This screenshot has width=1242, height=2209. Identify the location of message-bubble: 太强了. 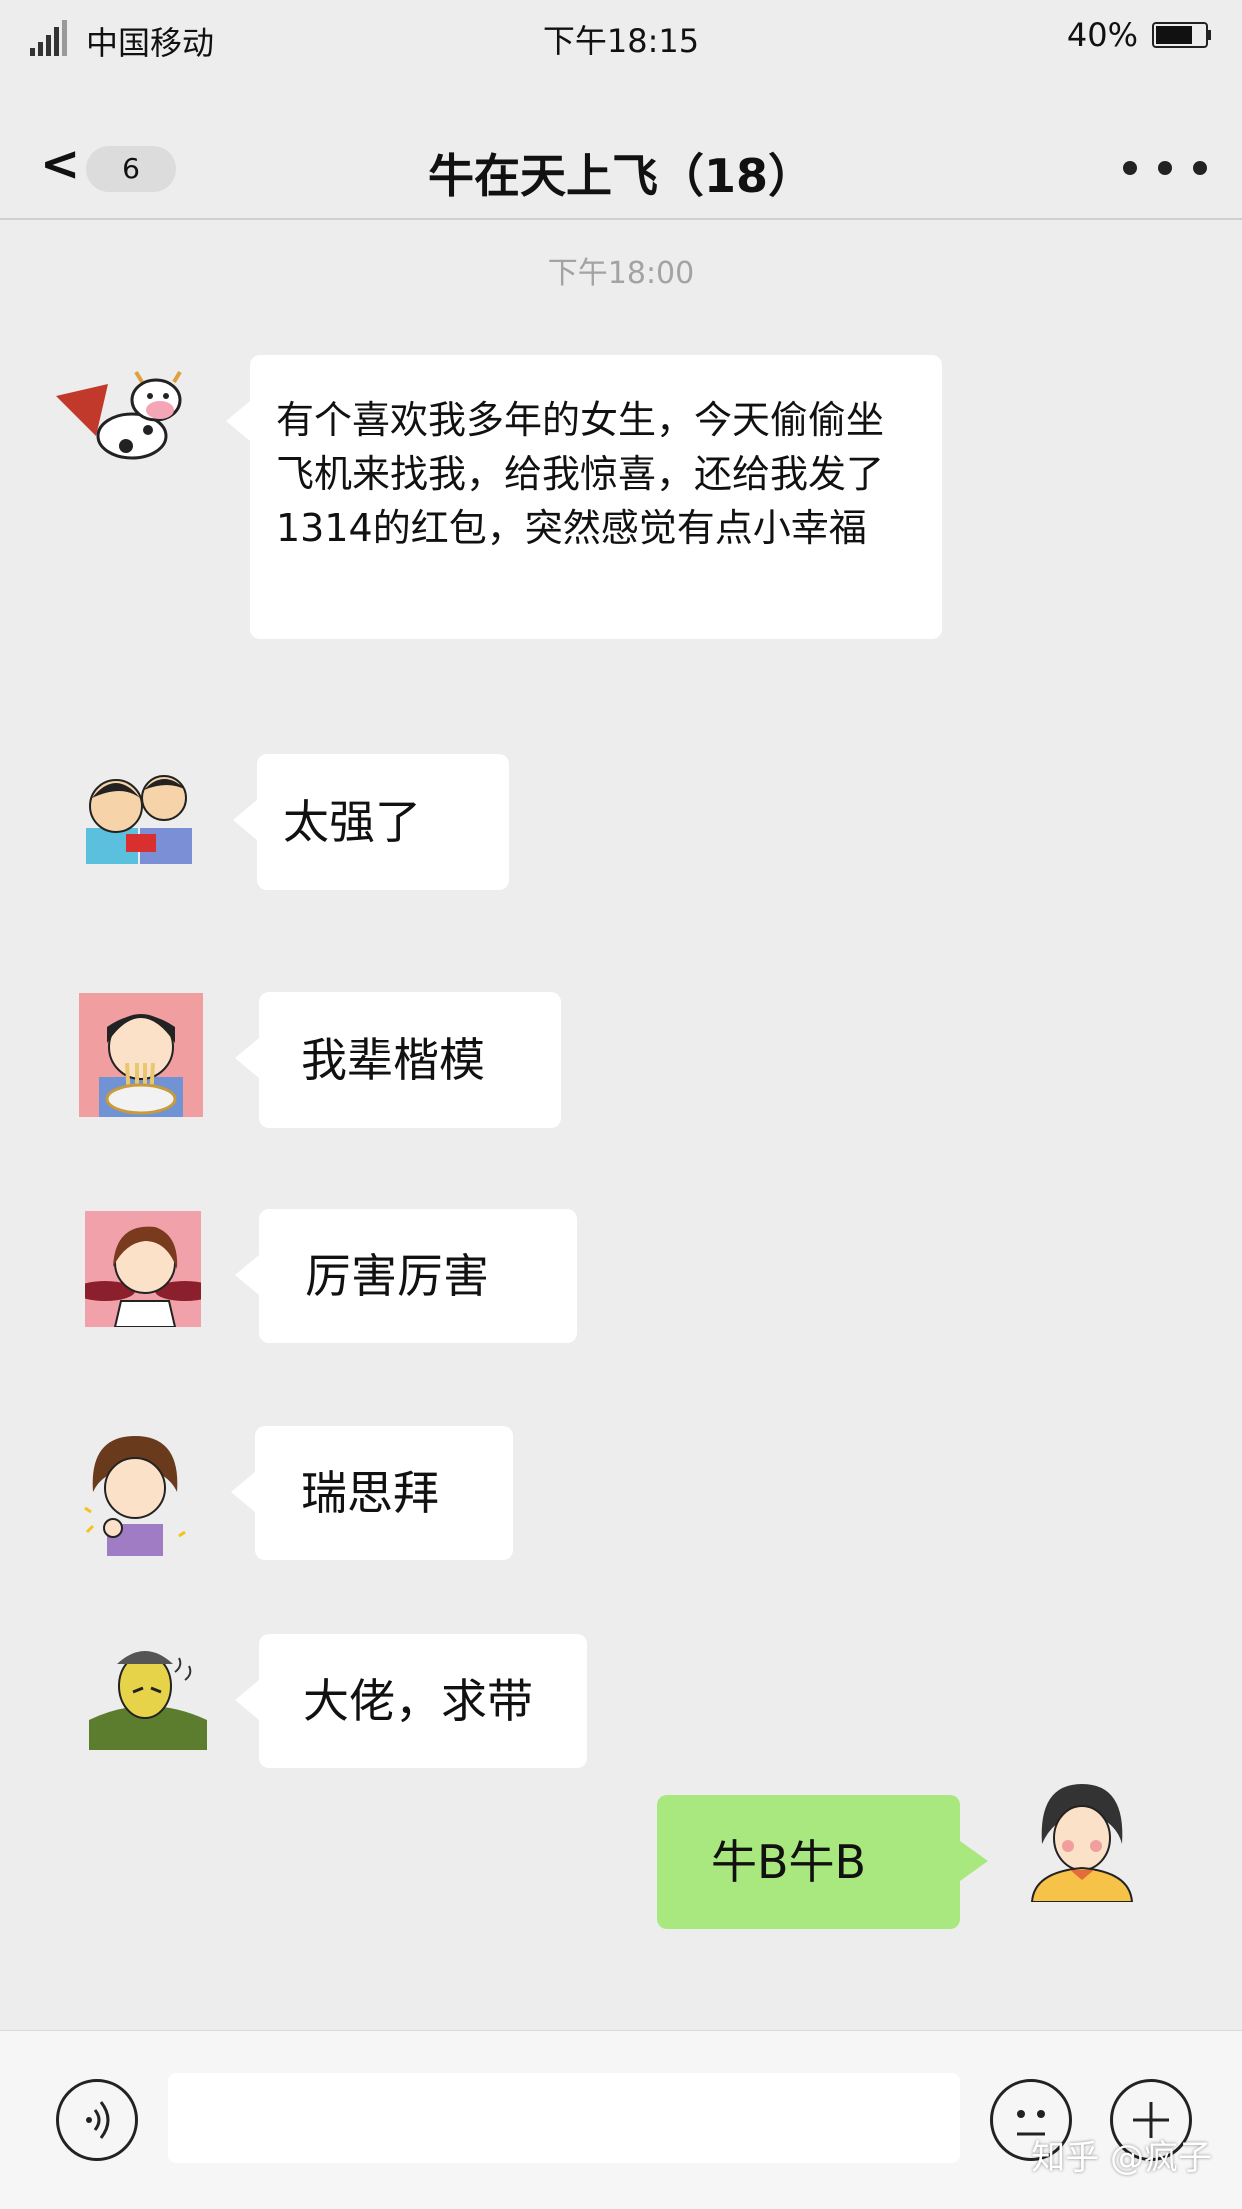
(371, 822).